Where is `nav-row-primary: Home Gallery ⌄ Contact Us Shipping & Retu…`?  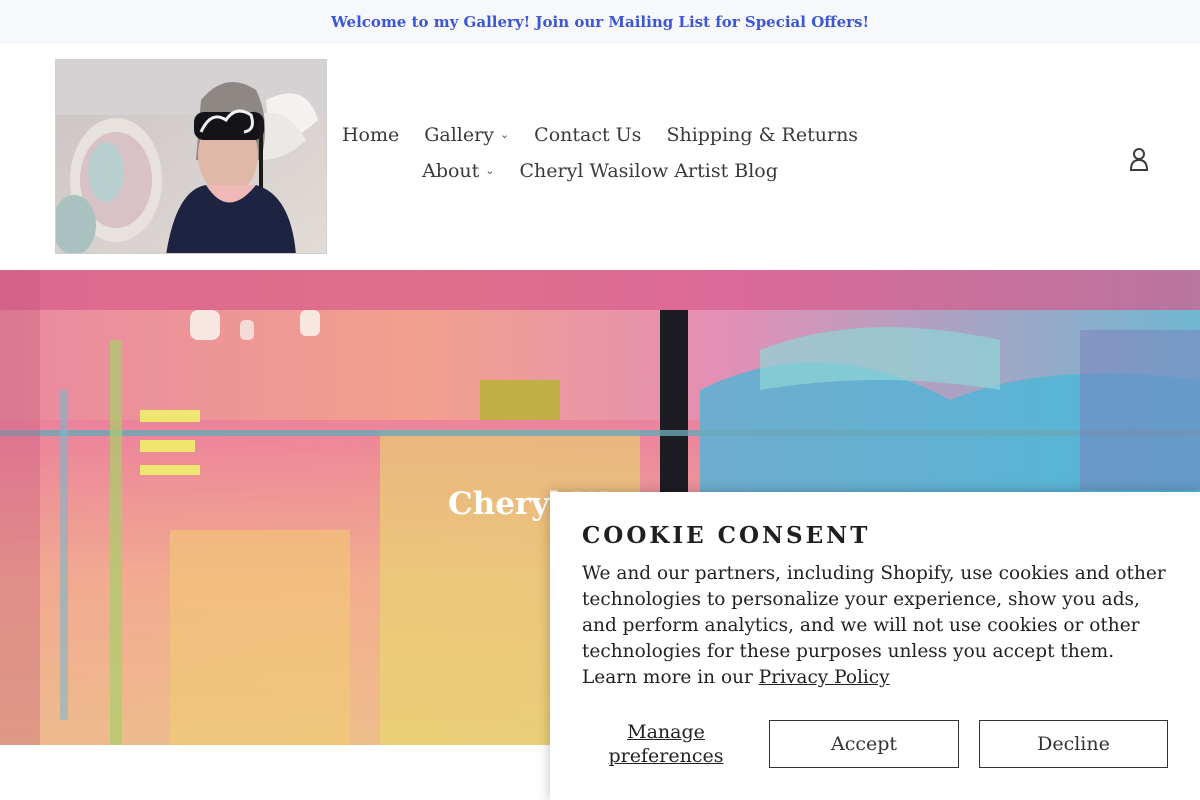
nav-row-primary: Home Gallery ⌄ Contact Us Shipping & Retu… is located at coordinates (600, 135).